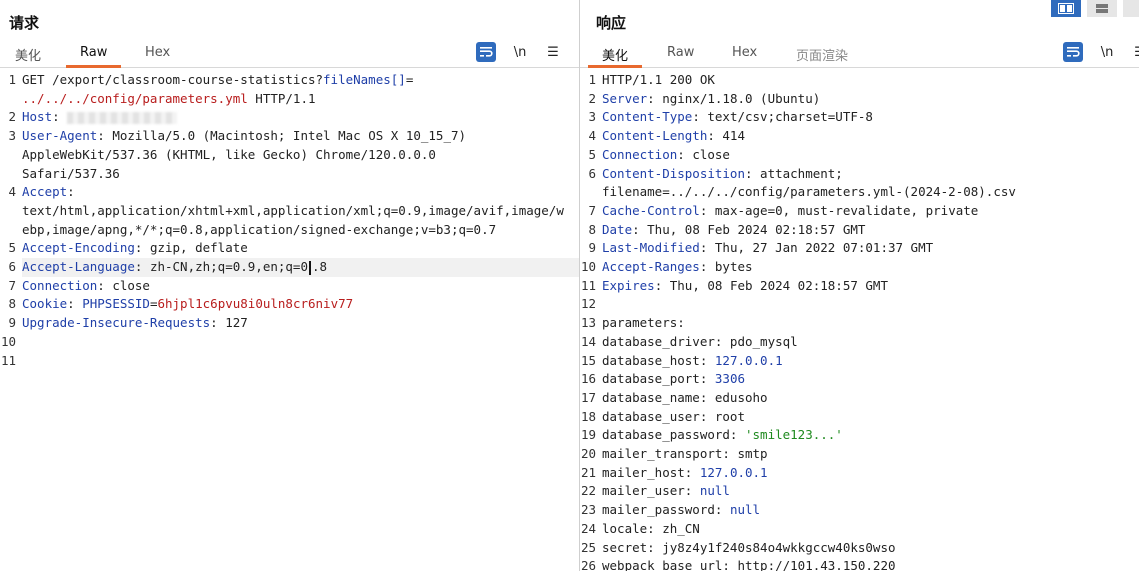 This screenshot has height=571, width=1139. What do you see at coordinates (78, 248) in the screenshot?
I see `code-token: Accept-Encoding` at bounding box center [78, 248].